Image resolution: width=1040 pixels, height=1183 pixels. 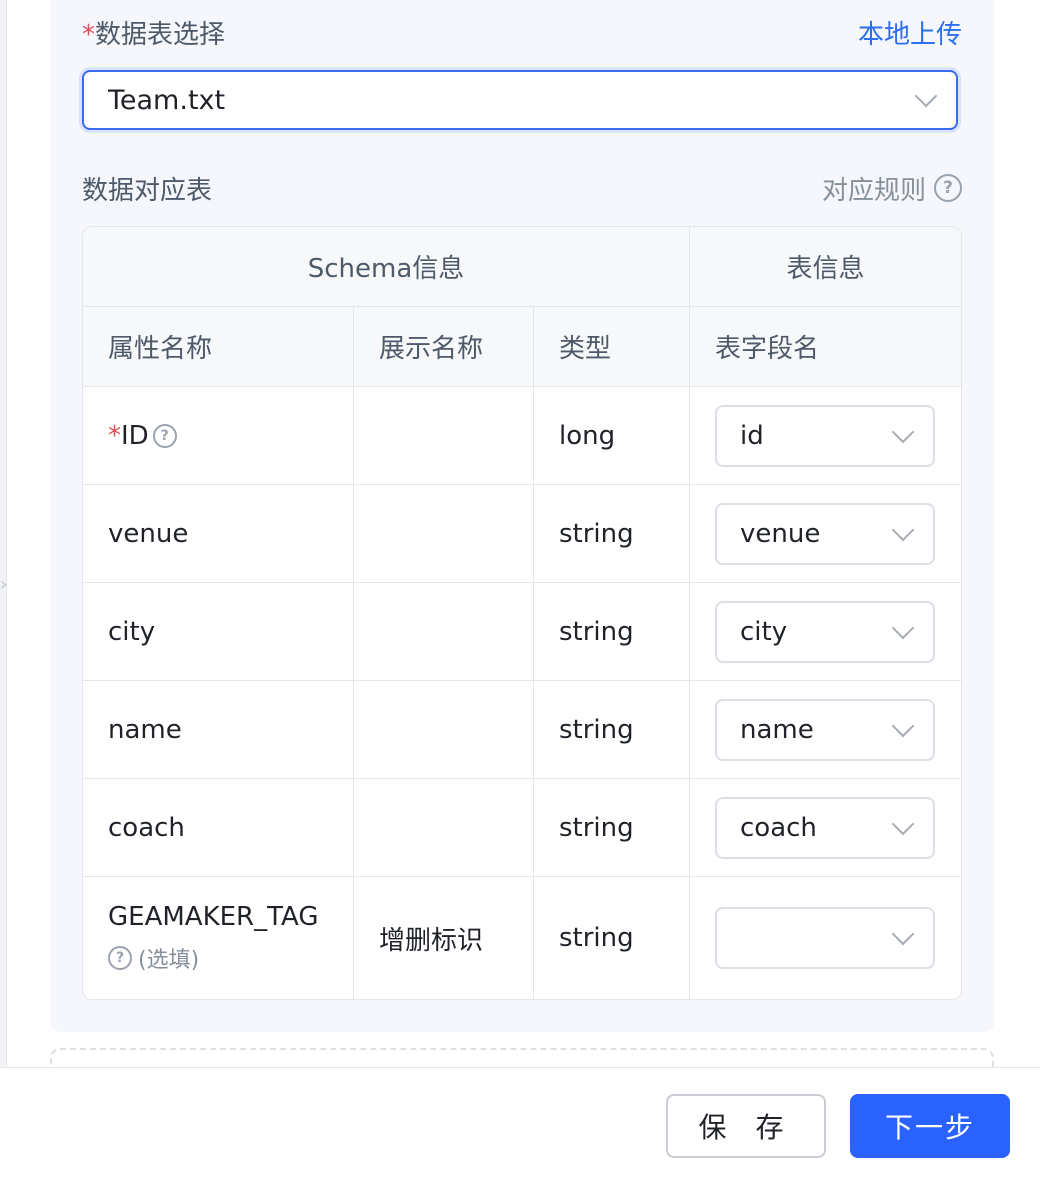 I want to click on field-select-value: id, so click(x=752, y=436).